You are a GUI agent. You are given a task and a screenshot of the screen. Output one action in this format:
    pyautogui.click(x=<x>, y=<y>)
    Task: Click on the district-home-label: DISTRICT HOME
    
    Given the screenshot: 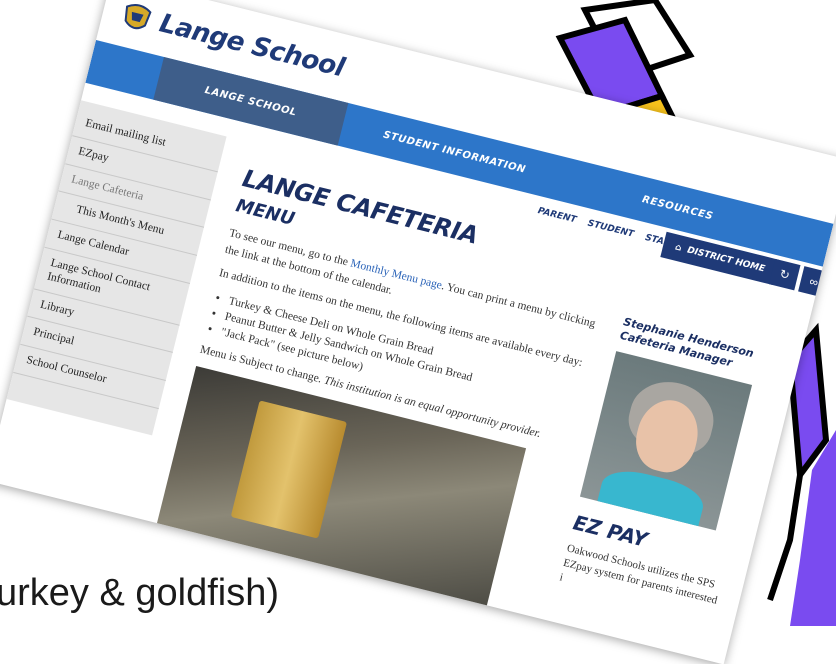 What is the action you would take?
    pyautogui.click(x=725, y=260)
    